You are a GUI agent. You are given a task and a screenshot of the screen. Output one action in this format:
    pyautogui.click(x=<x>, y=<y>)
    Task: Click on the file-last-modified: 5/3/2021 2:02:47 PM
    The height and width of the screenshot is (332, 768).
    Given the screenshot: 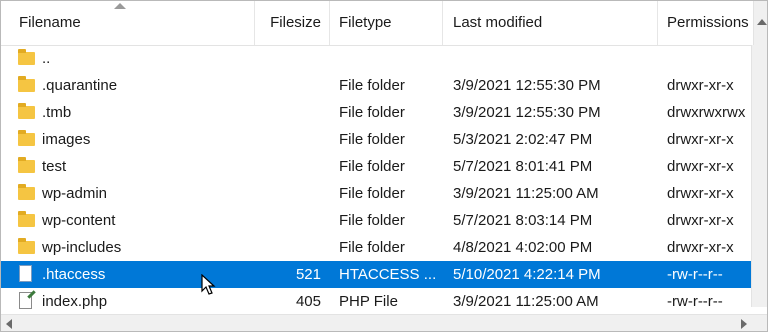 What is the action you would take?
    pyautogui.click(x=523, y=139)
    